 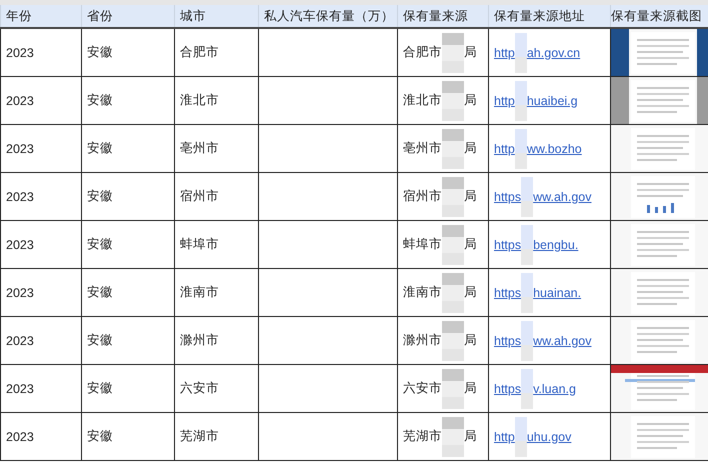 I want to click on city-cell: 淮南市, so click(x=199, y=292).